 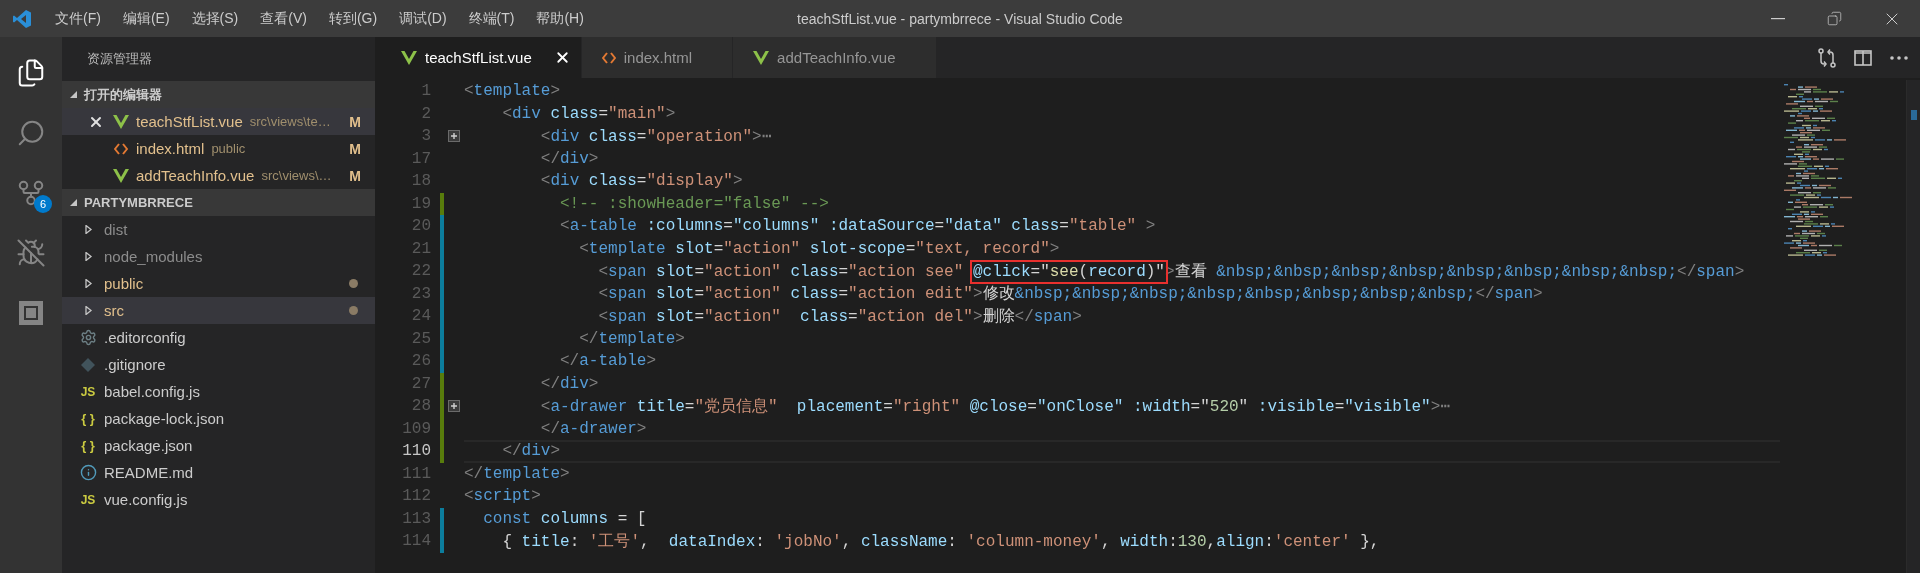 What do you see at coordinates (960, 18) in the screenshot?
I see `window-title: teachStfList.vue - partymbrrece - Visual Studio Code` at bounding box center [960, 18].